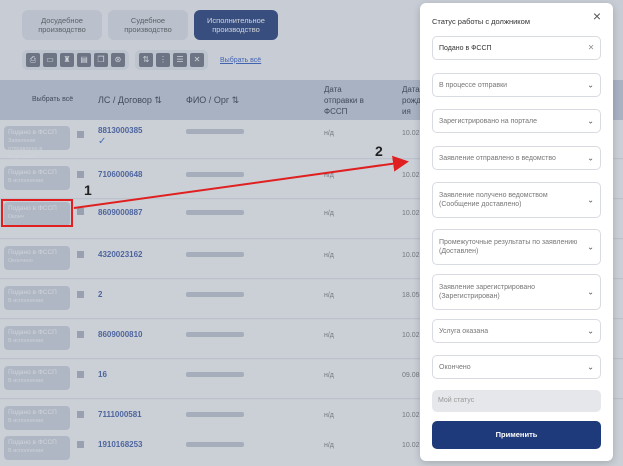 The width and height of the screenshot is (623, 466). What do you see at coordinates (516, 121) in the screenshot?
I see `status-option-registered-portal: Зарегистрировано на портале ⌄` at bounding box center [516, 121].